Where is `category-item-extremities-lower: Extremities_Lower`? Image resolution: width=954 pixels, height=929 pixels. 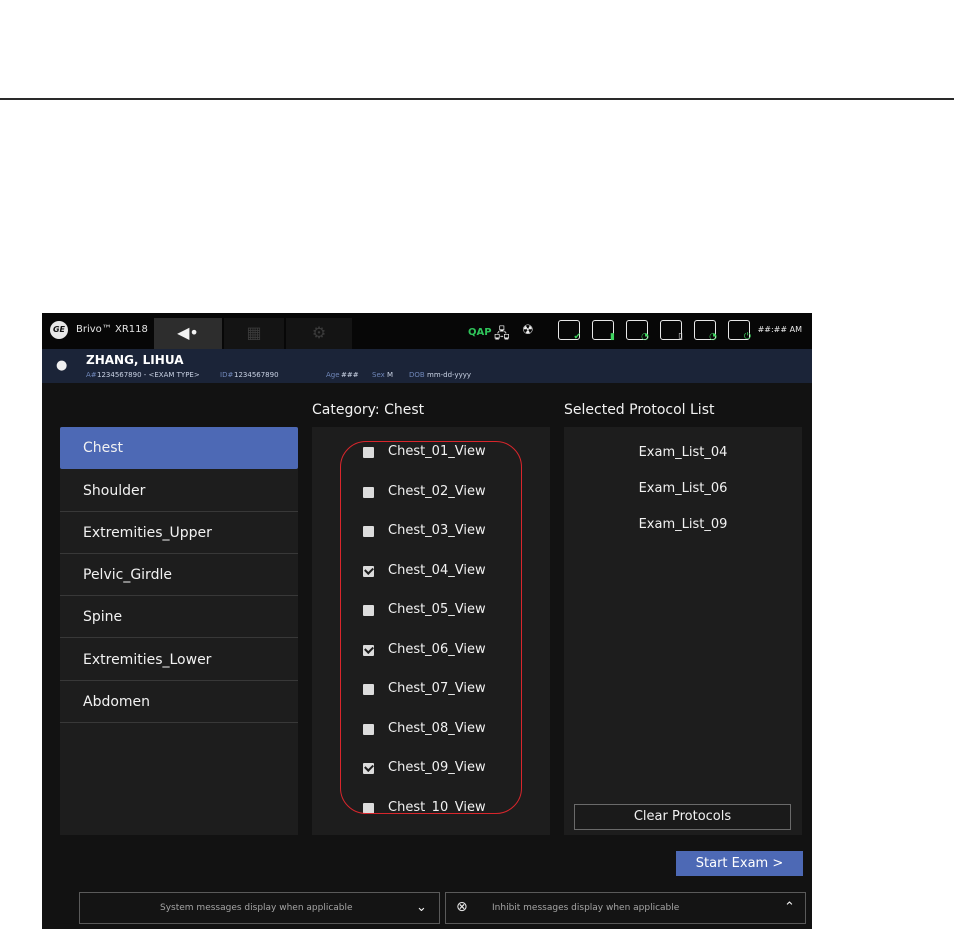
category-item-extremities-lower: Extremities_Lower is located at coordinates (179, 660).